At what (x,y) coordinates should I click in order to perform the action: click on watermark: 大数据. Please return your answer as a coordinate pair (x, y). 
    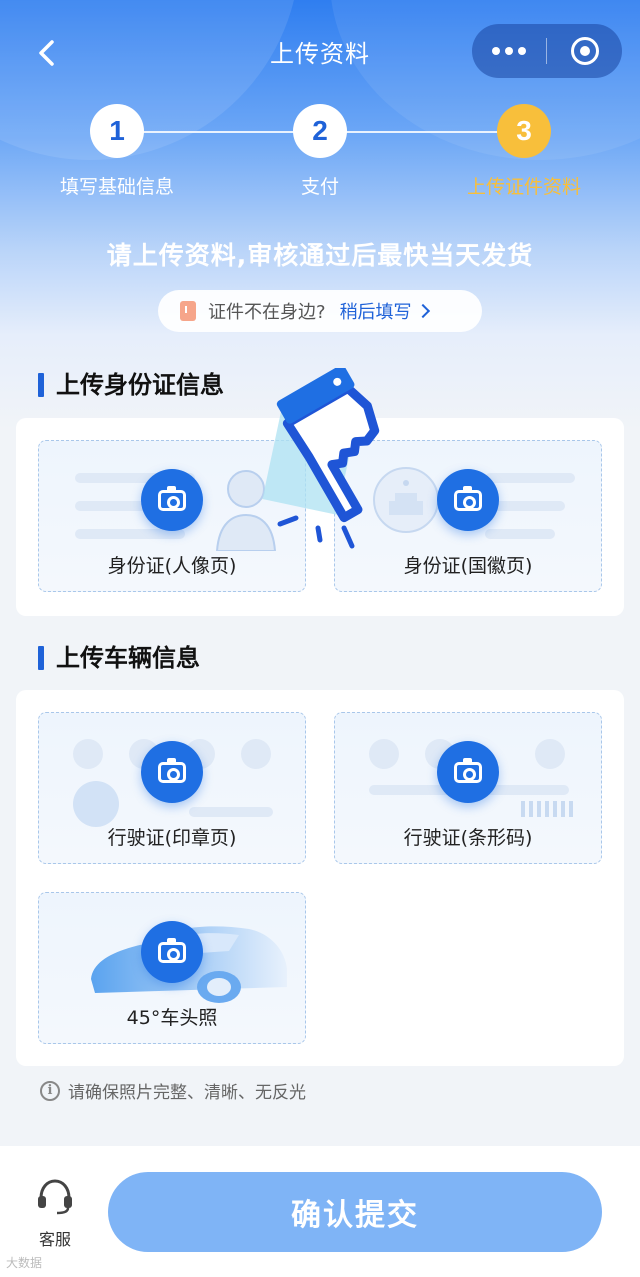
    Looking at the image, I should click on (24, 1263).